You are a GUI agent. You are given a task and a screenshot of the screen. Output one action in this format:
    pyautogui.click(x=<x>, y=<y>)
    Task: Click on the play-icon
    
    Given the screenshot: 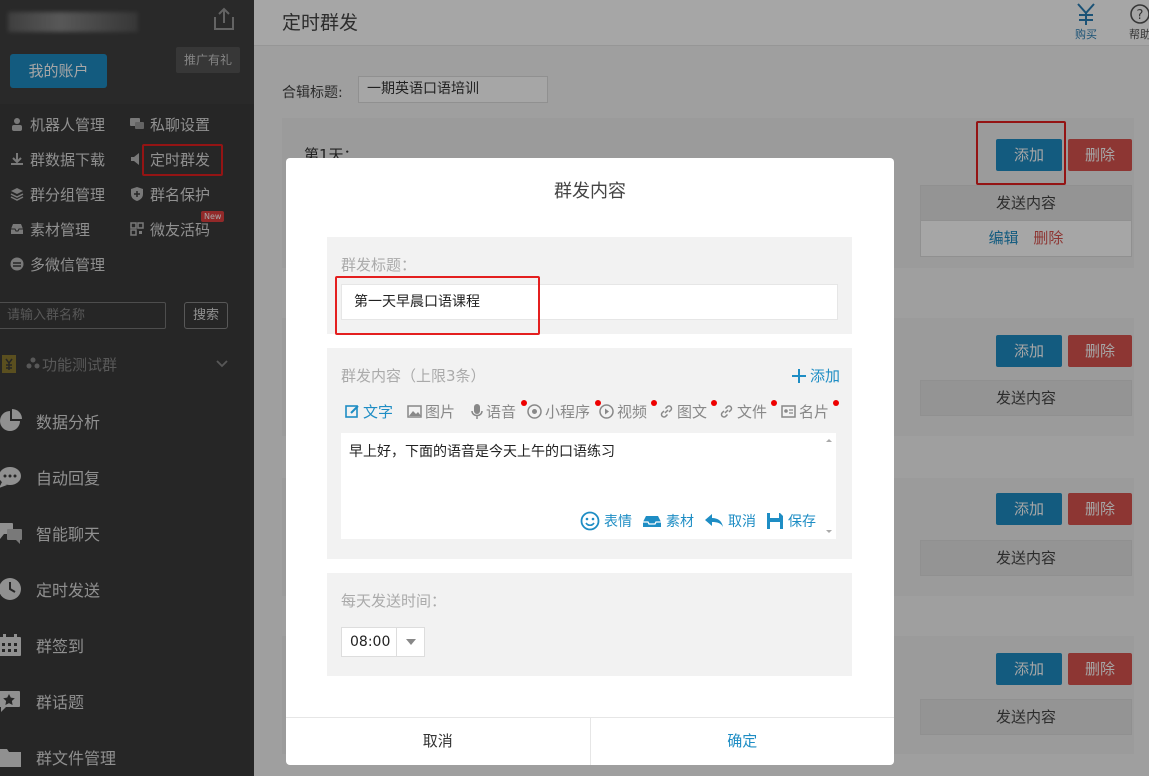 What is the action you would take?
    pyautogui.click(x=606, y=411)
    